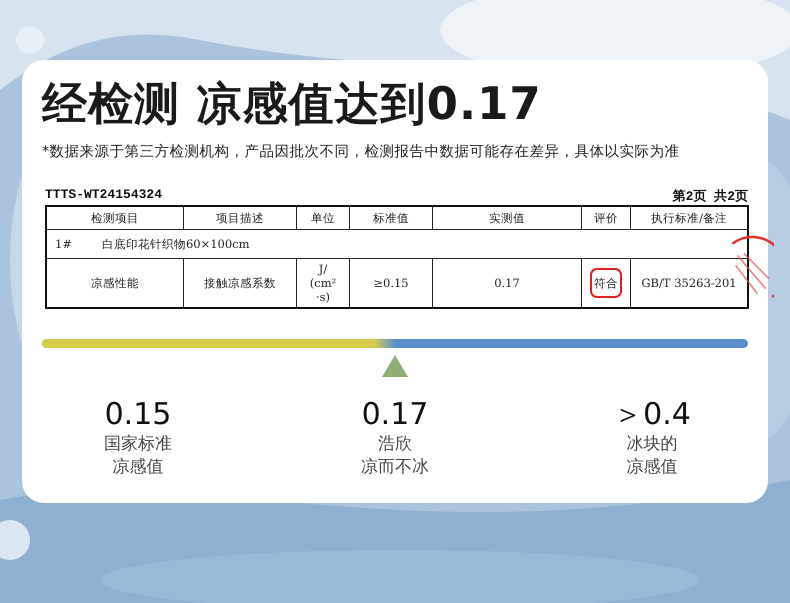  I want to click on column-header: 实测值, so click(507, 218).